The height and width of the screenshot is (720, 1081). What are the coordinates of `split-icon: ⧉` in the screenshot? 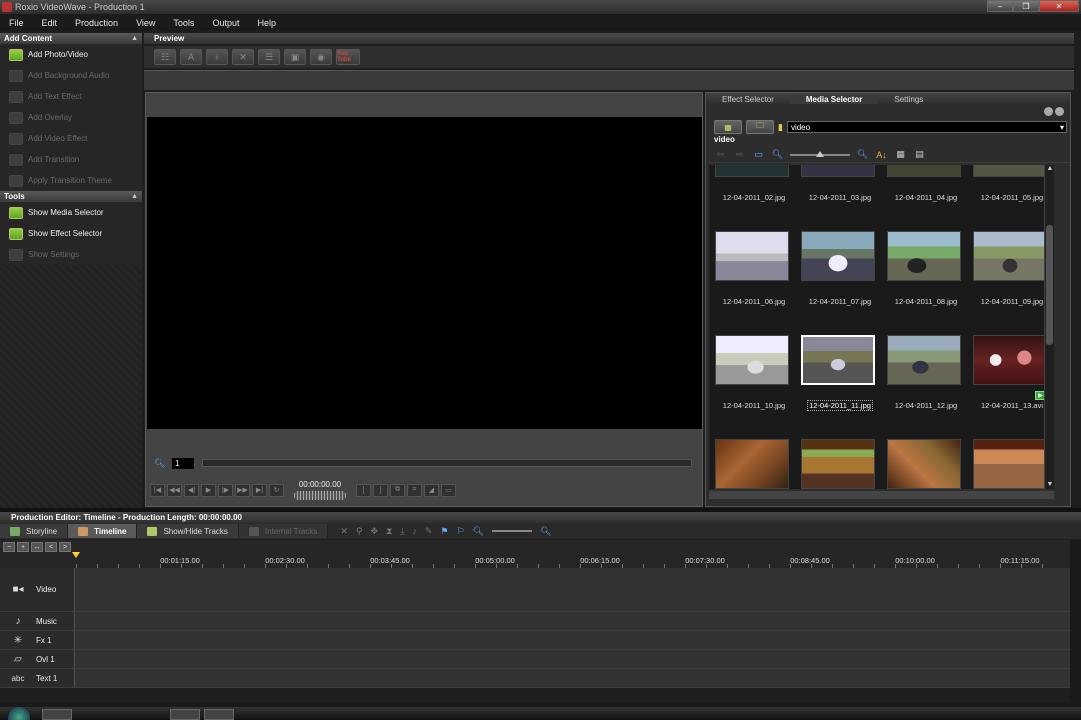 It's located at (397, 490).